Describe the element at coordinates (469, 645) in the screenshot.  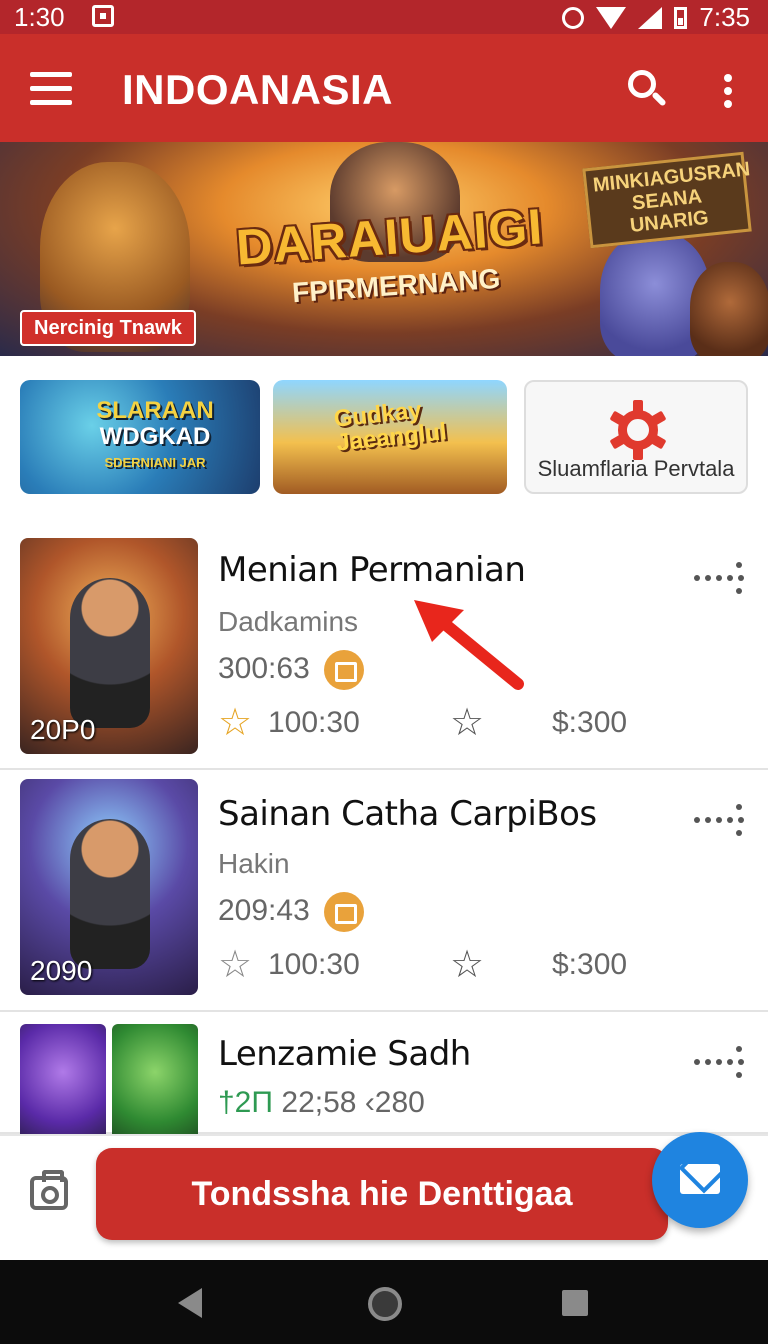
I see `pointer-arrow-annotation` at that location.